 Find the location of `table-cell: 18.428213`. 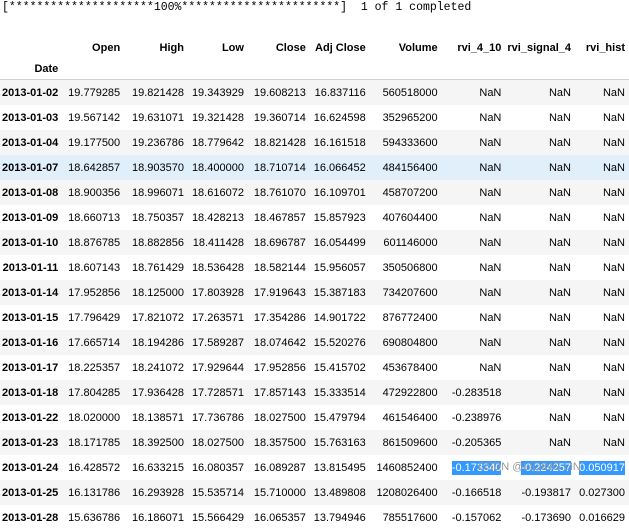

table-cell: 18.428213 is located at coordinates (217, 217).